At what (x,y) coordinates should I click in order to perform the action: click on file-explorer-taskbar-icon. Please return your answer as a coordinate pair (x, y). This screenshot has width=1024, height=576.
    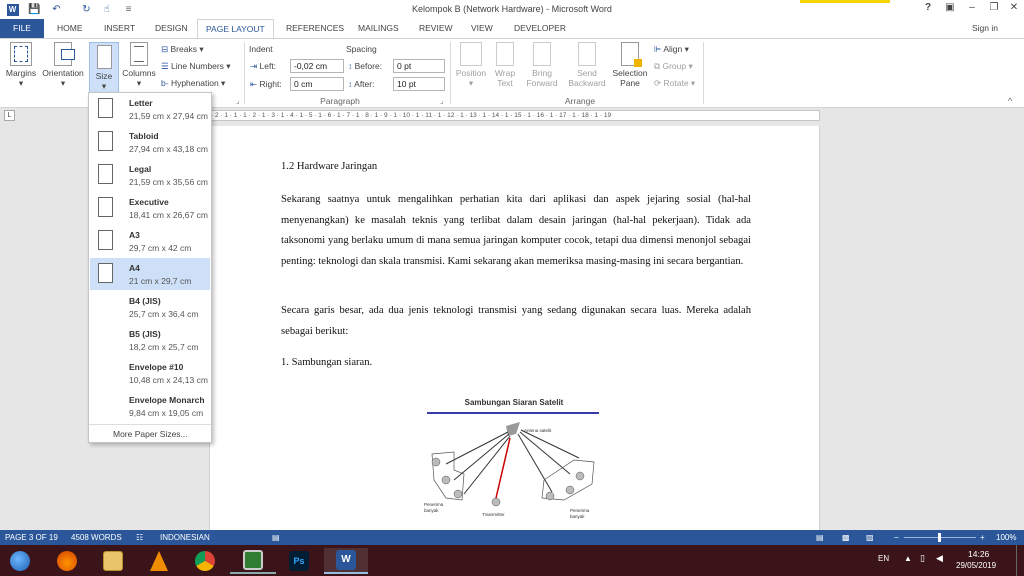
    Looking at the image, I should click on (113, 561).